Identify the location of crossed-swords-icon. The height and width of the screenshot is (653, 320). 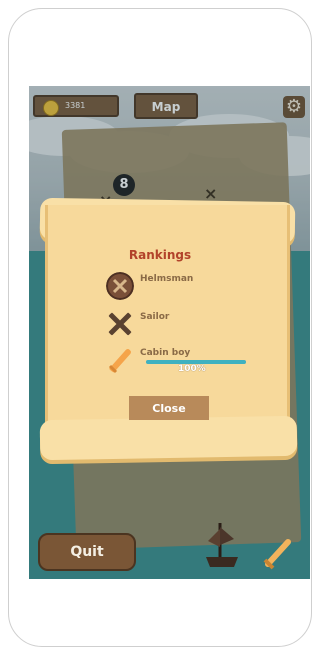
(120, 324).